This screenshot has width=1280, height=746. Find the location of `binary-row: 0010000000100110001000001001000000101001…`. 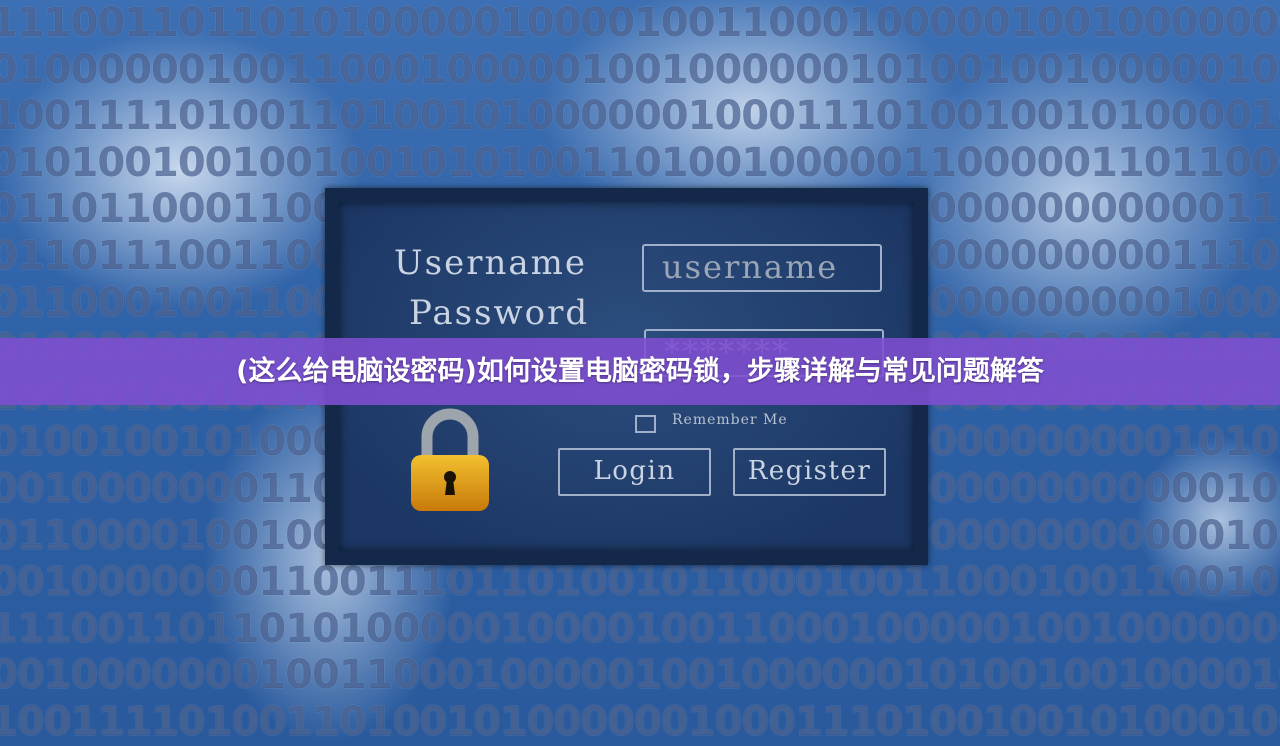

binary-row: 0010000000100110001000001001000000101001… is located at coordinates (640, 675).